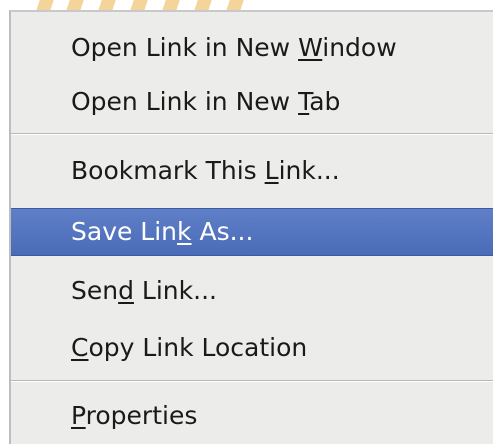 The height and width of the screenshot is (444, 493). Describe the element at coordinates (325, 101) in the screenshot. I see `menu-item-label: ab` at that location.